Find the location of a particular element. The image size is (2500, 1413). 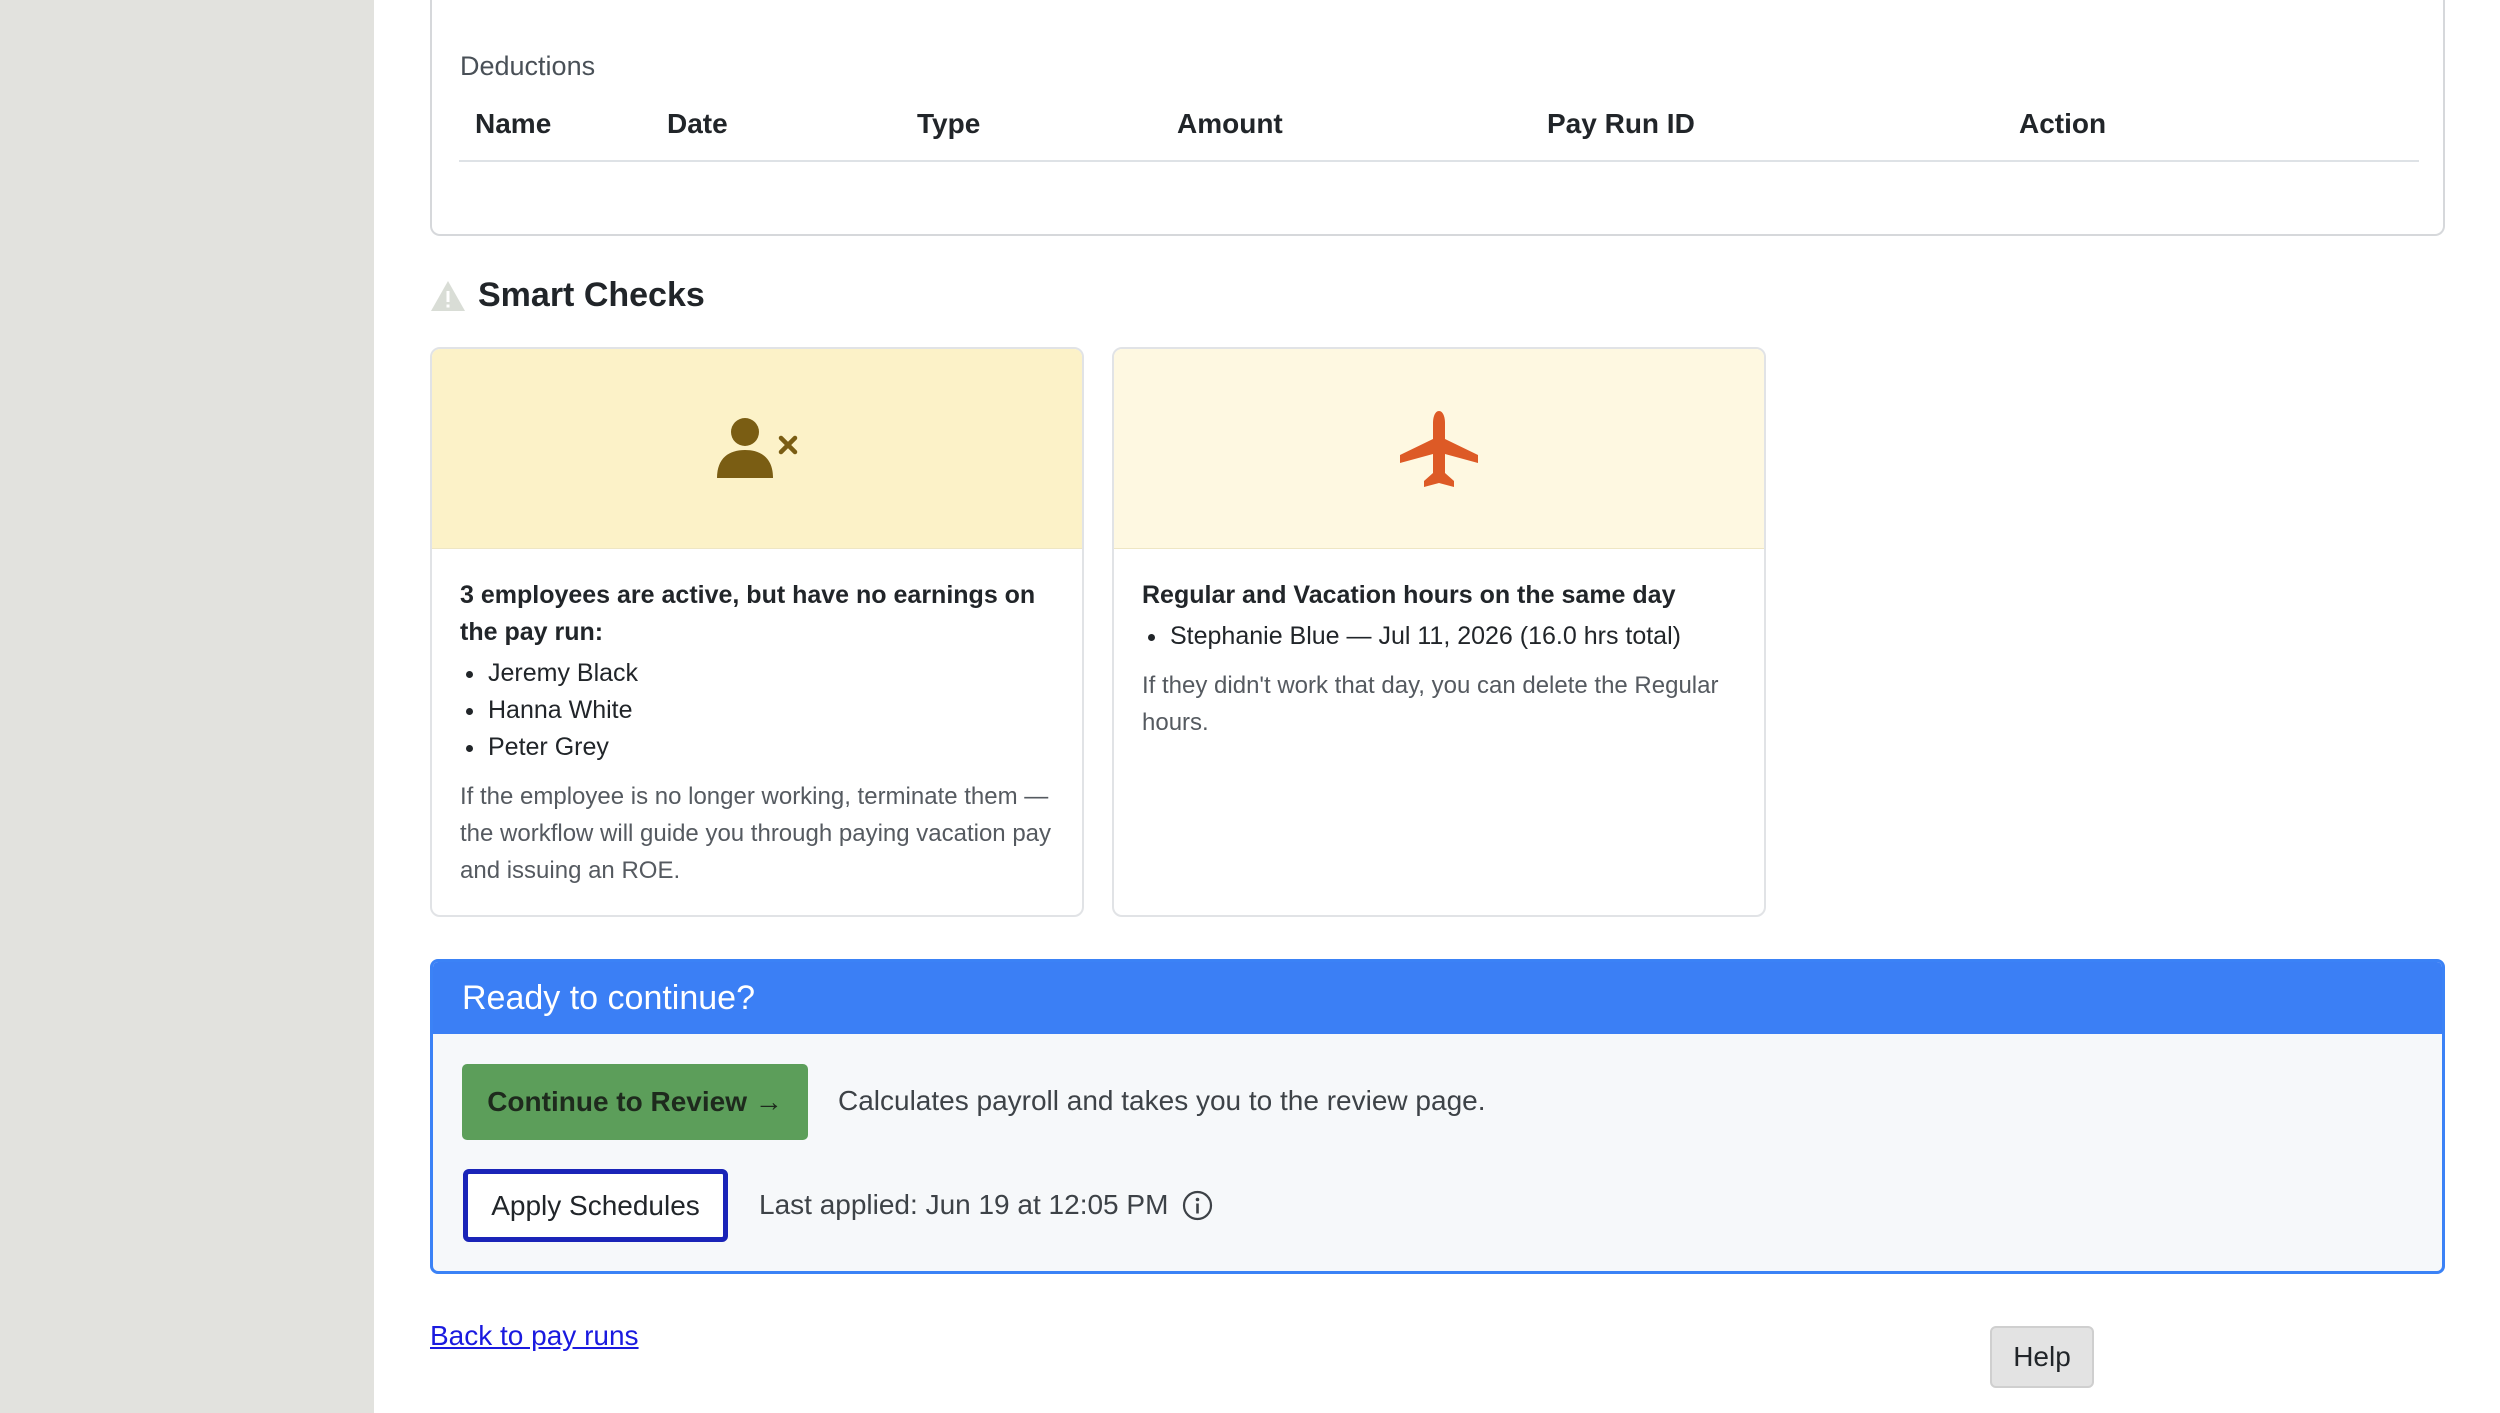

column-header-amount: Amount is located at coordinates (1230, 123).